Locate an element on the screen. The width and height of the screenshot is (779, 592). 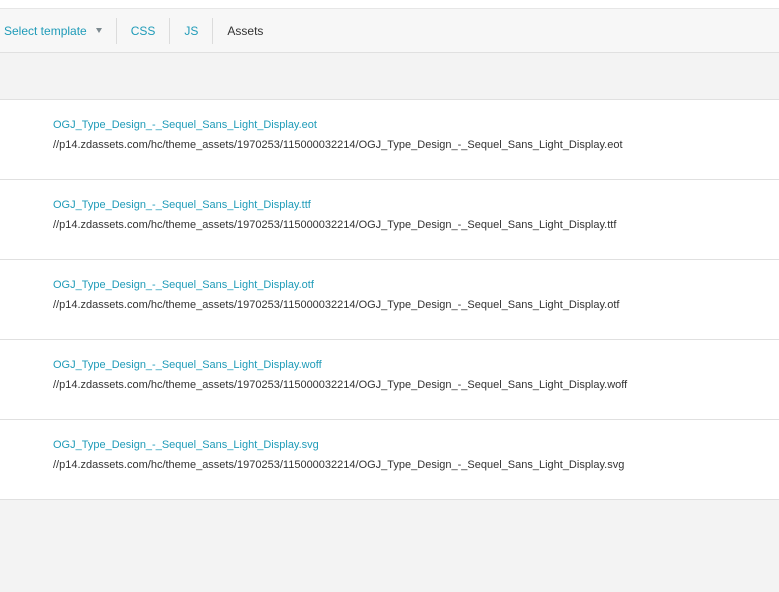
assets-header-bar is located at coordinates (389, 77).